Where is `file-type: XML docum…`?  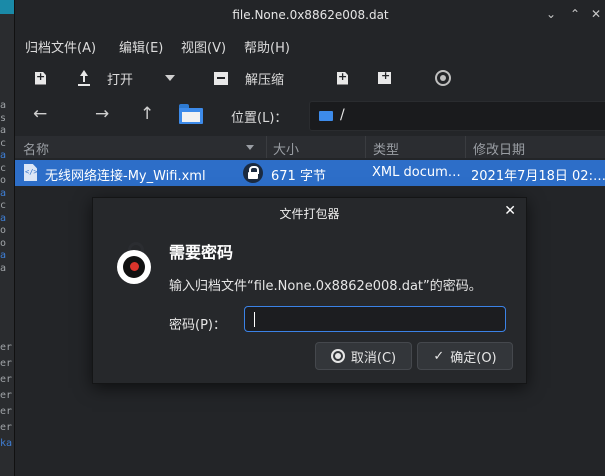
file-type: XML docum… is located at coordinates (416, 172).